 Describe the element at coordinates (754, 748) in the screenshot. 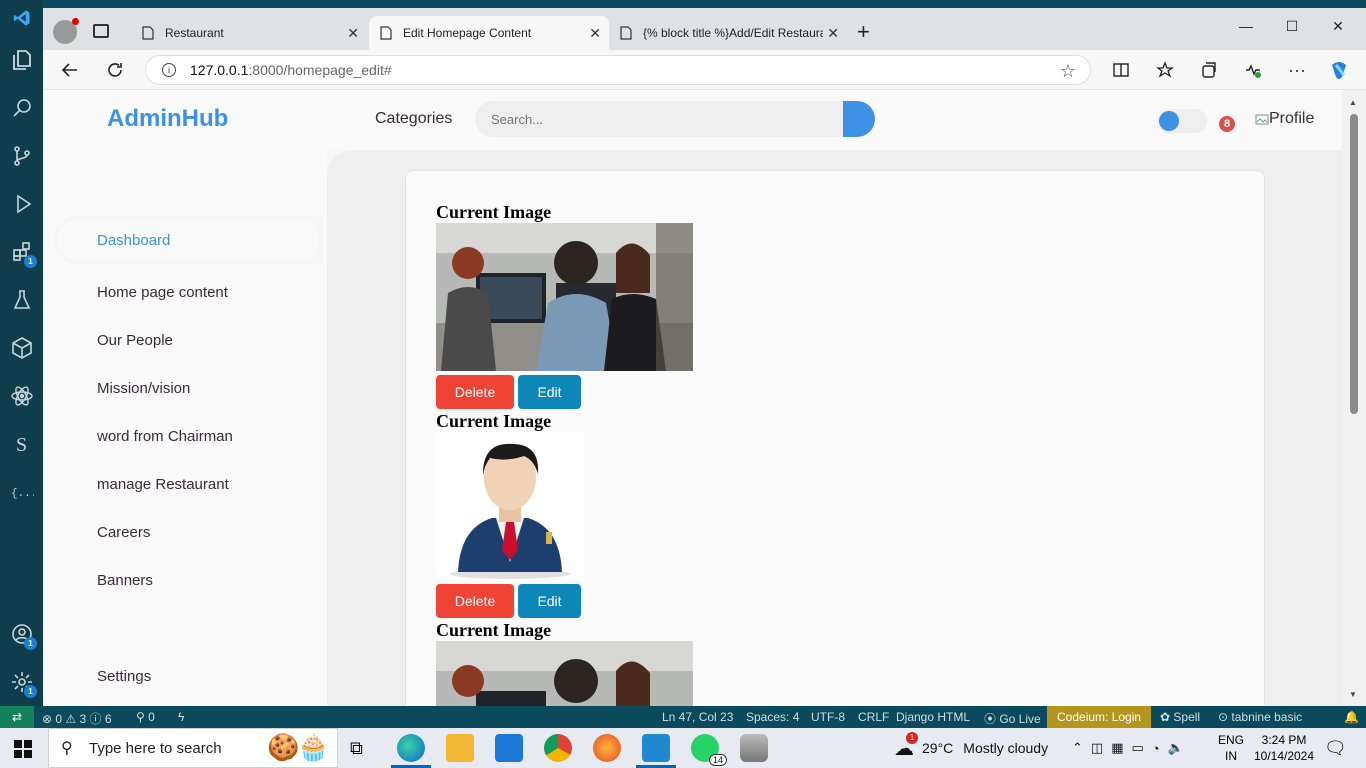

I see `database-icon` at that location.